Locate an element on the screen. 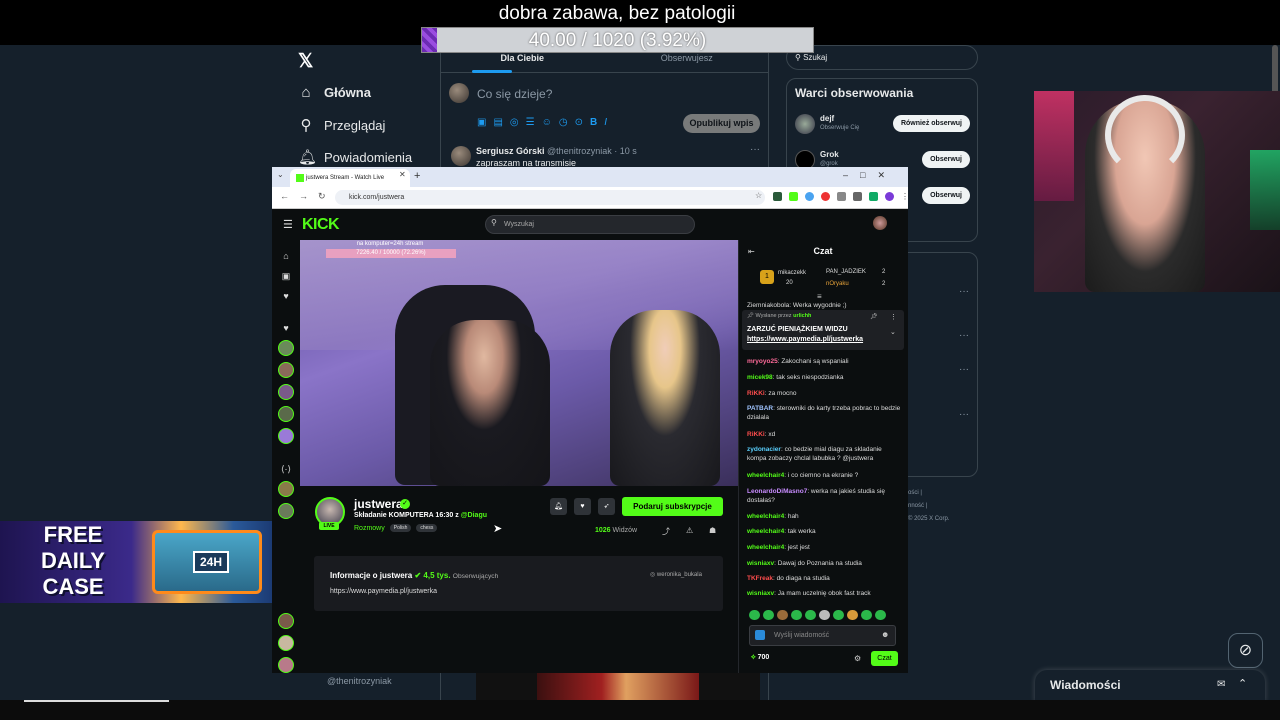 The height and width of the screenshot is (720, 1280). send-chat-button: Czat is located at coordinates (884, 658).